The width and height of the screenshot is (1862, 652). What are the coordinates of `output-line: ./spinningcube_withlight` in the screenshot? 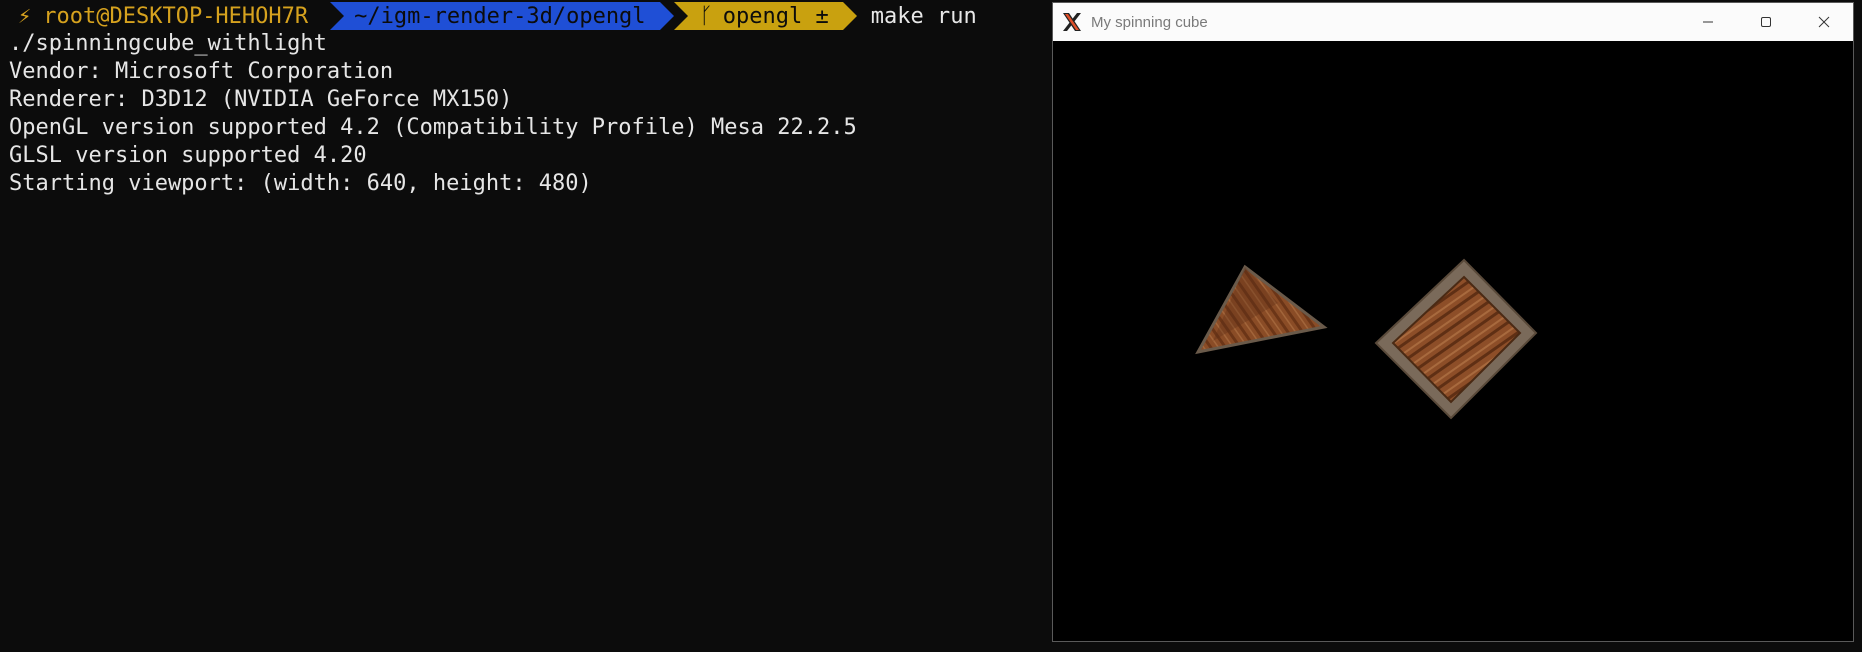 It's located at (168, 43).